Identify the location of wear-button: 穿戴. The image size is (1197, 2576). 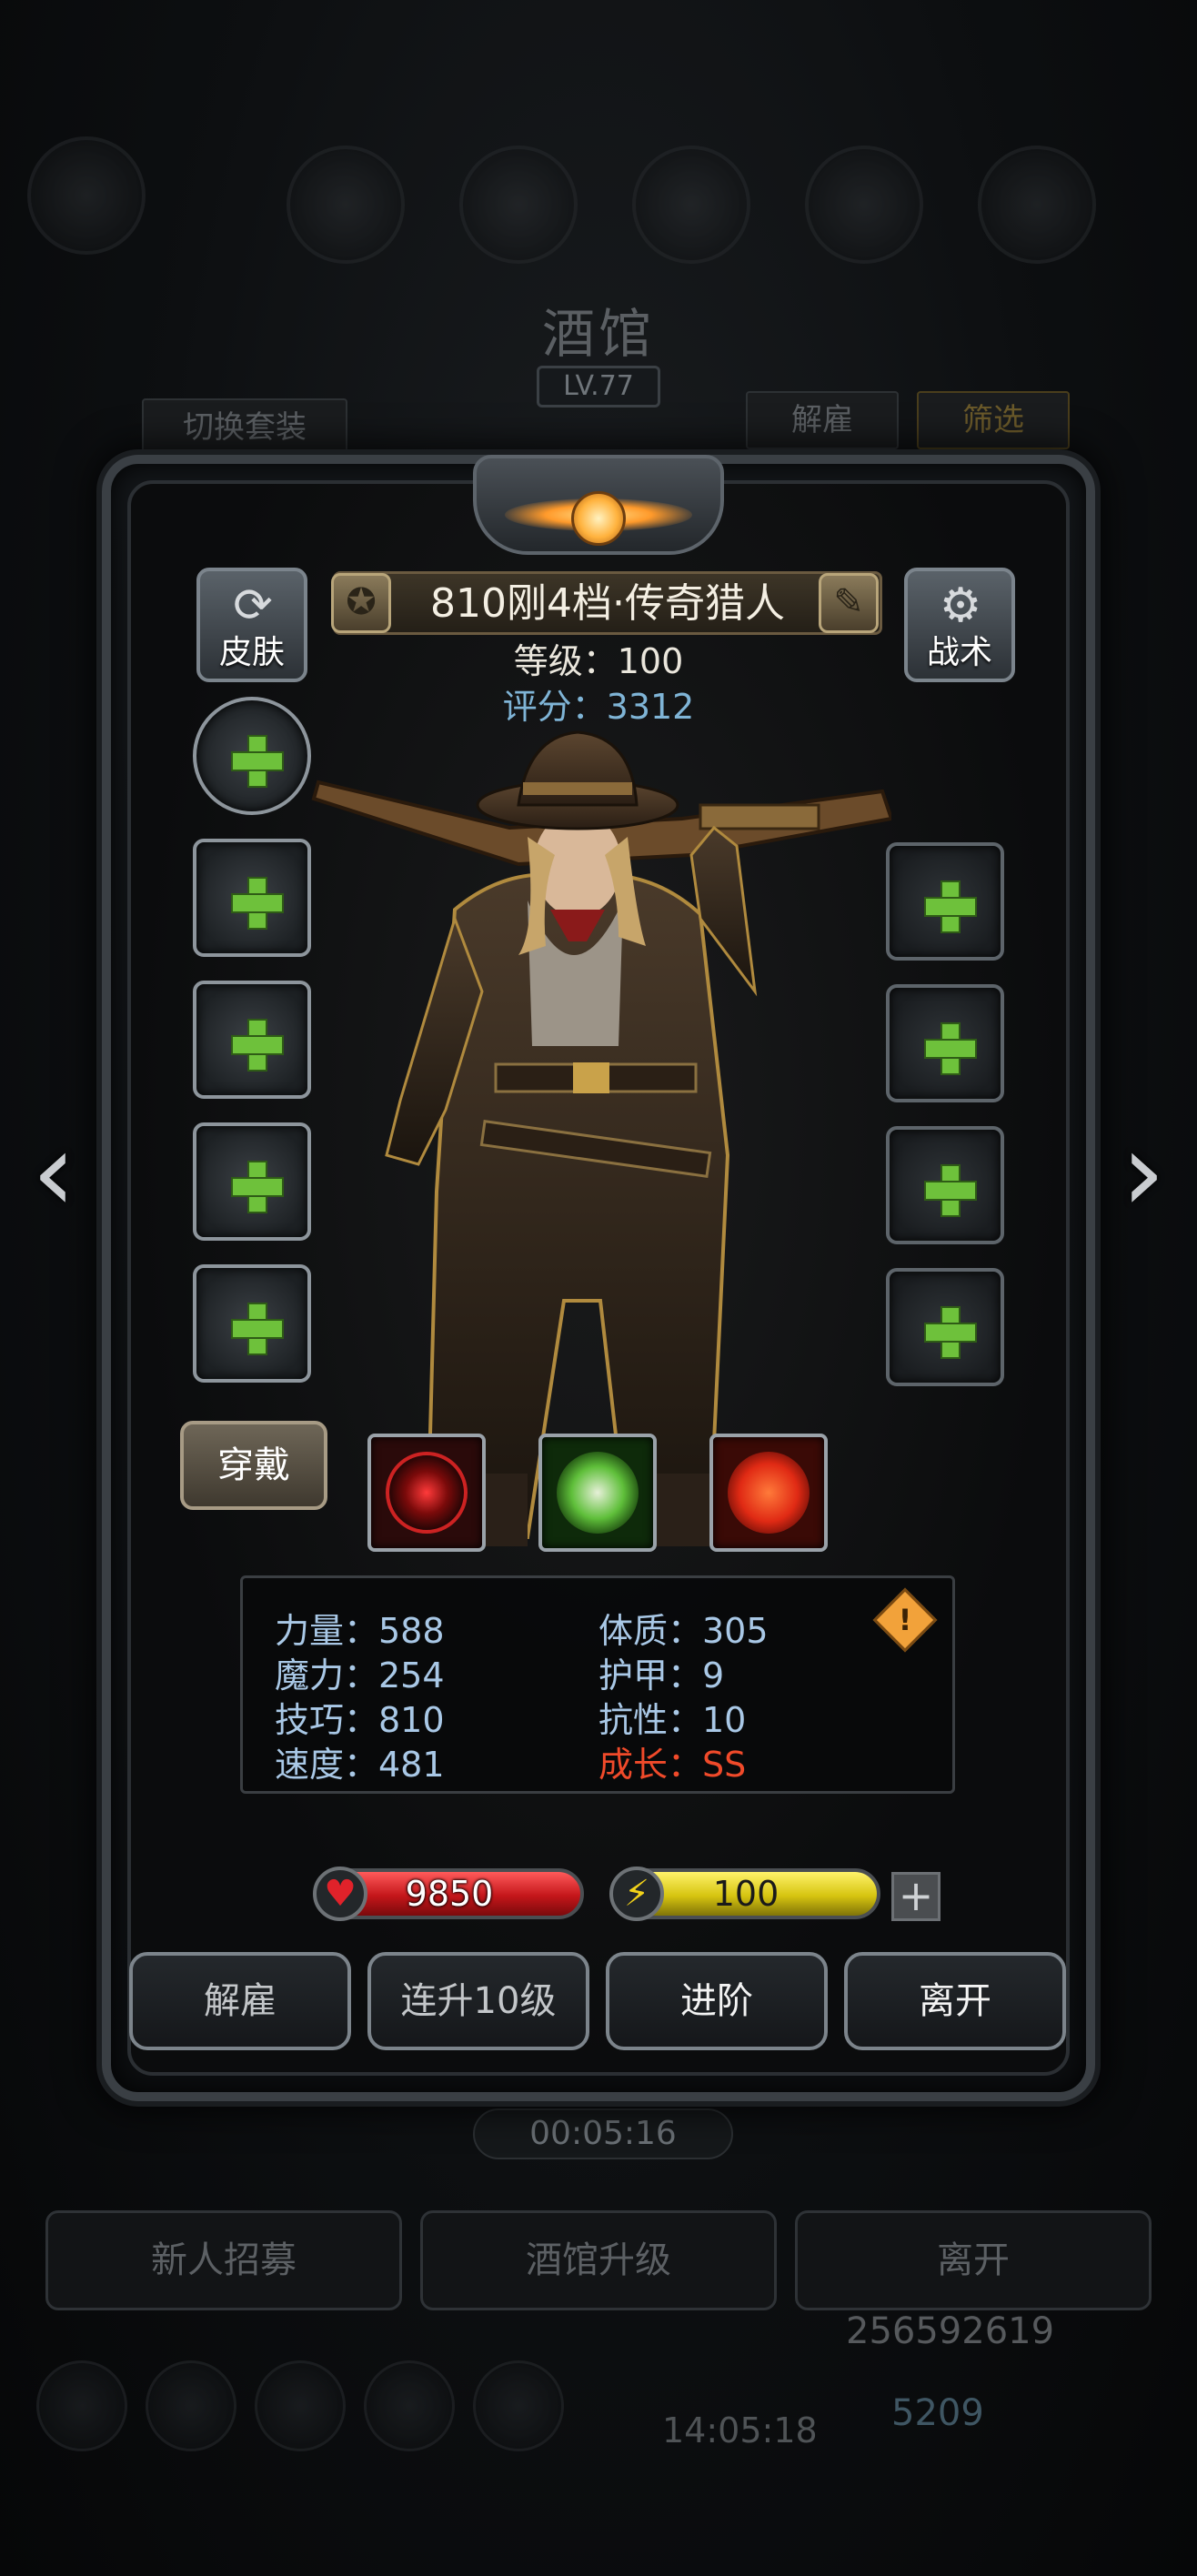
(253, 1465).